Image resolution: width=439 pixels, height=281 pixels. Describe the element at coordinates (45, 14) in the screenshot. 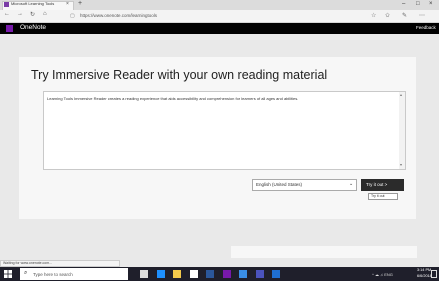

I see `home-icon: ⌂` at that location.